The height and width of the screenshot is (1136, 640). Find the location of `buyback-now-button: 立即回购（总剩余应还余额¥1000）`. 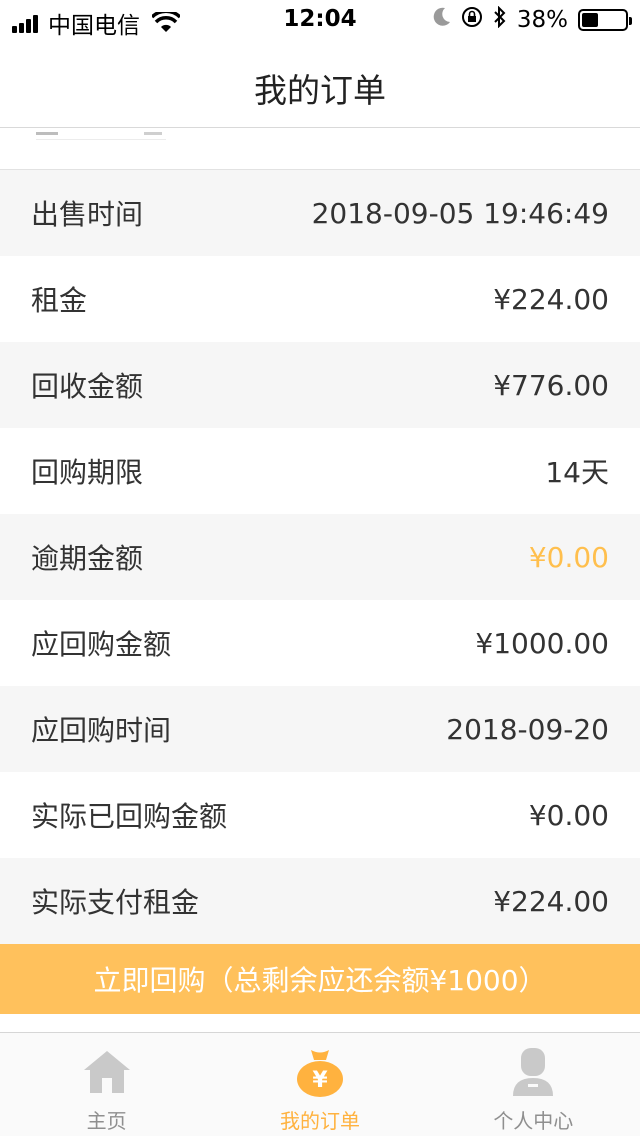

buyback-now-button: 立即回购（总剩余应还余额¥1000） is located at coordinates (320, 979).